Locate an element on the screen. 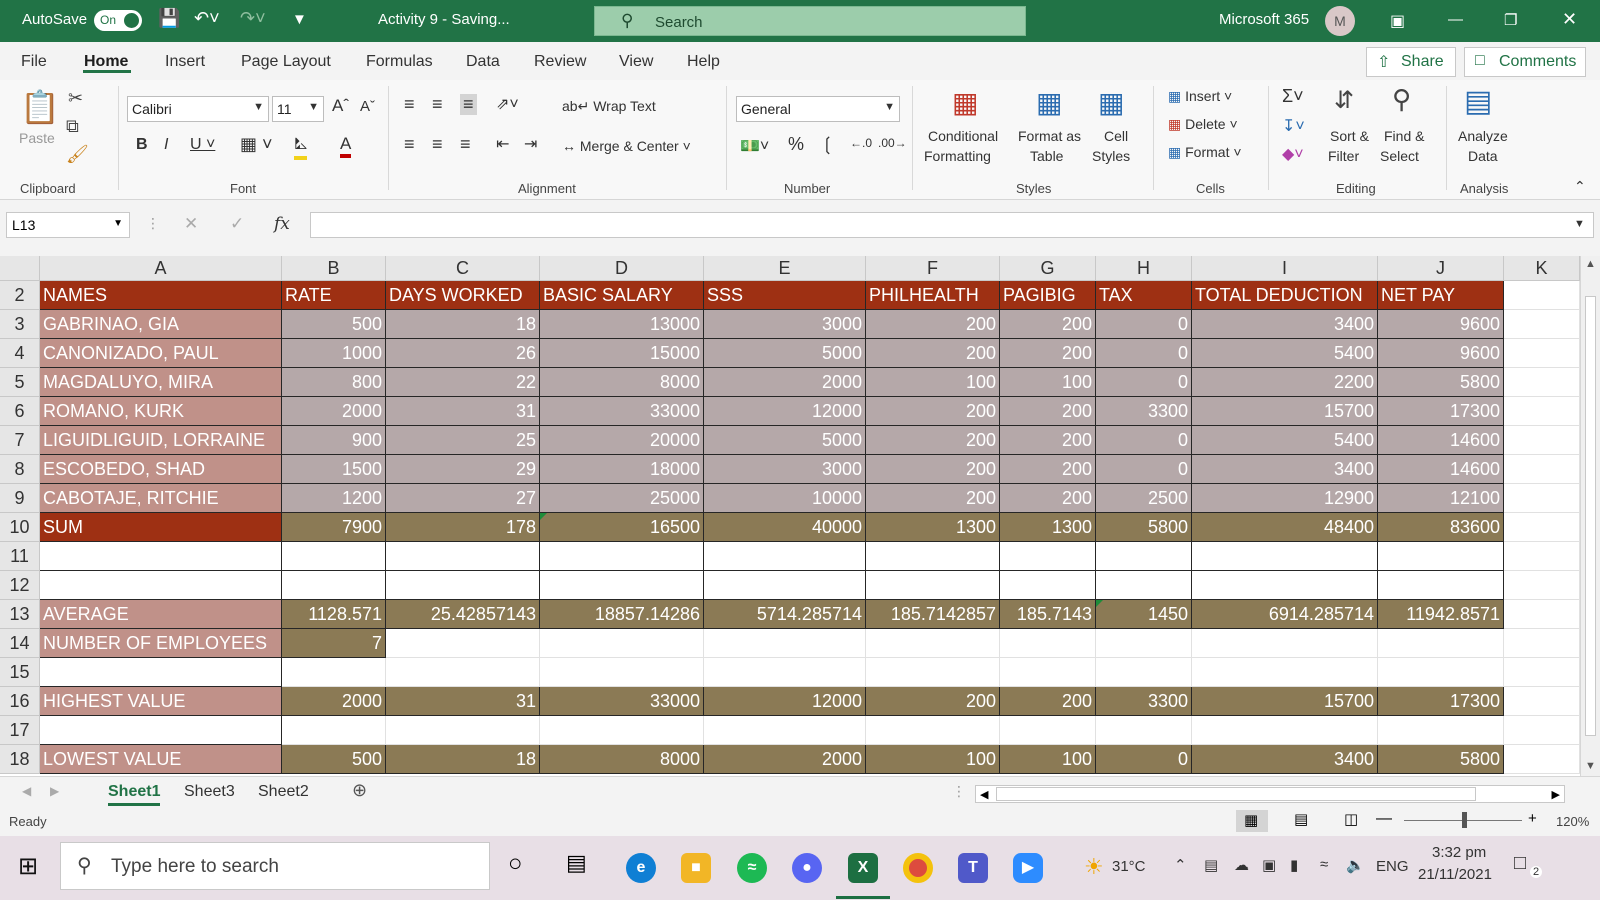 The image size is (1600, 900). cell-a13: AVERAGE is located at coordinates (161, 614).